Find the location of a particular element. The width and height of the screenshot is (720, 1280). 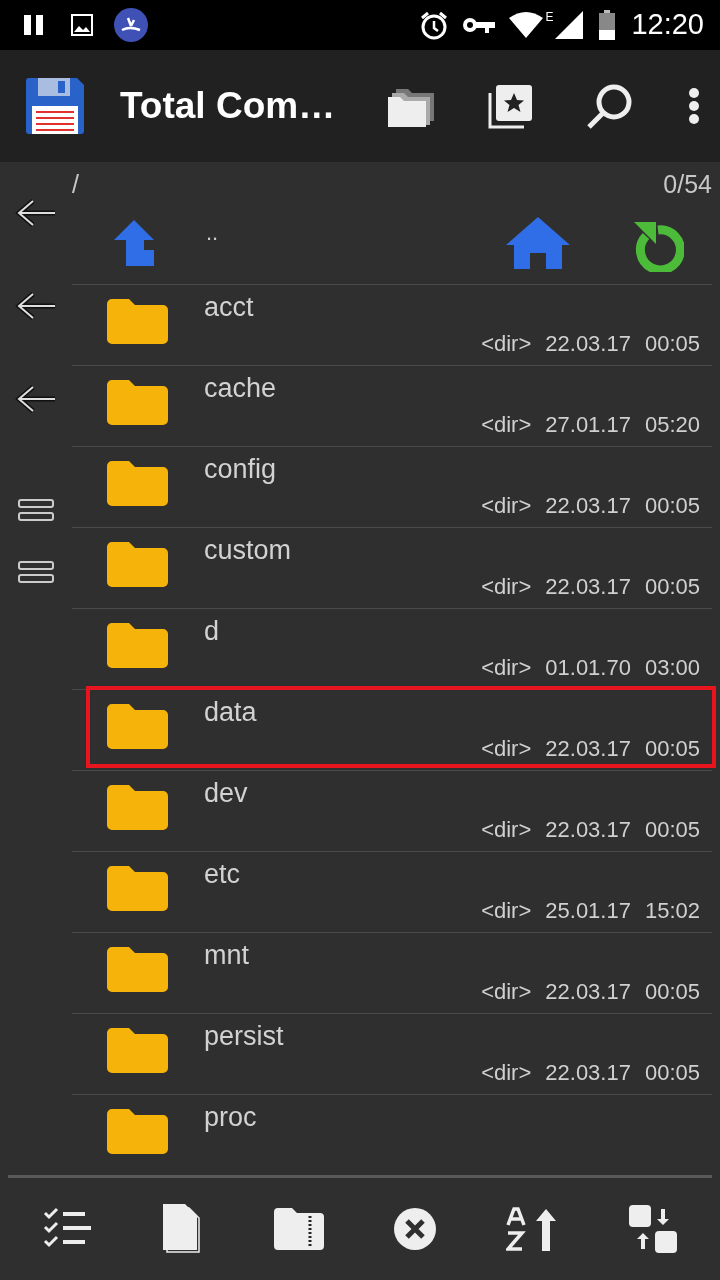

selection-count: 0/54 is located at coordinates (687, 185).